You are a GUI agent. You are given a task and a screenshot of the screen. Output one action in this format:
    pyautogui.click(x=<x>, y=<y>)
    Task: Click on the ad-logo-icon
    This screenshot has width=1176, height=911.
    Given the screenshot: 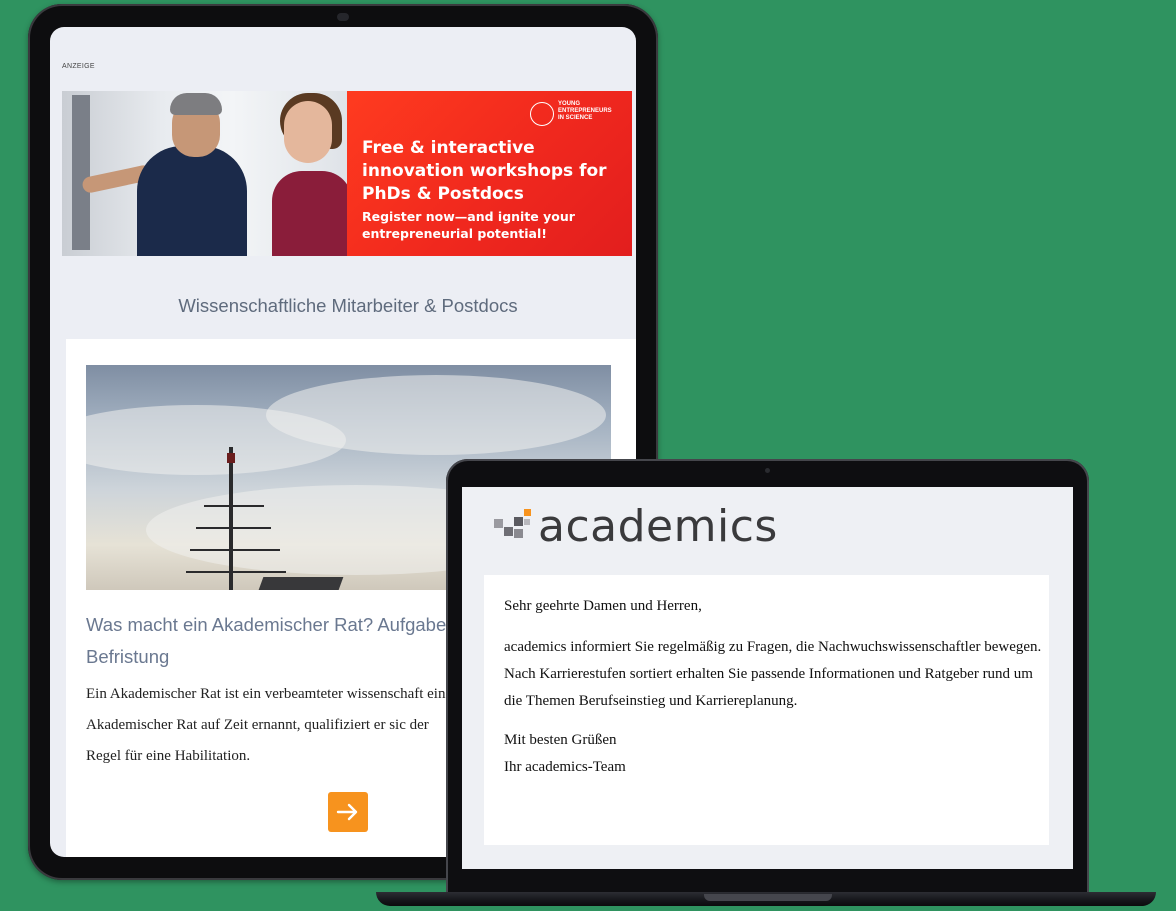 What is the action you would take?
    pyautogui.click(x=542, y=114)
    